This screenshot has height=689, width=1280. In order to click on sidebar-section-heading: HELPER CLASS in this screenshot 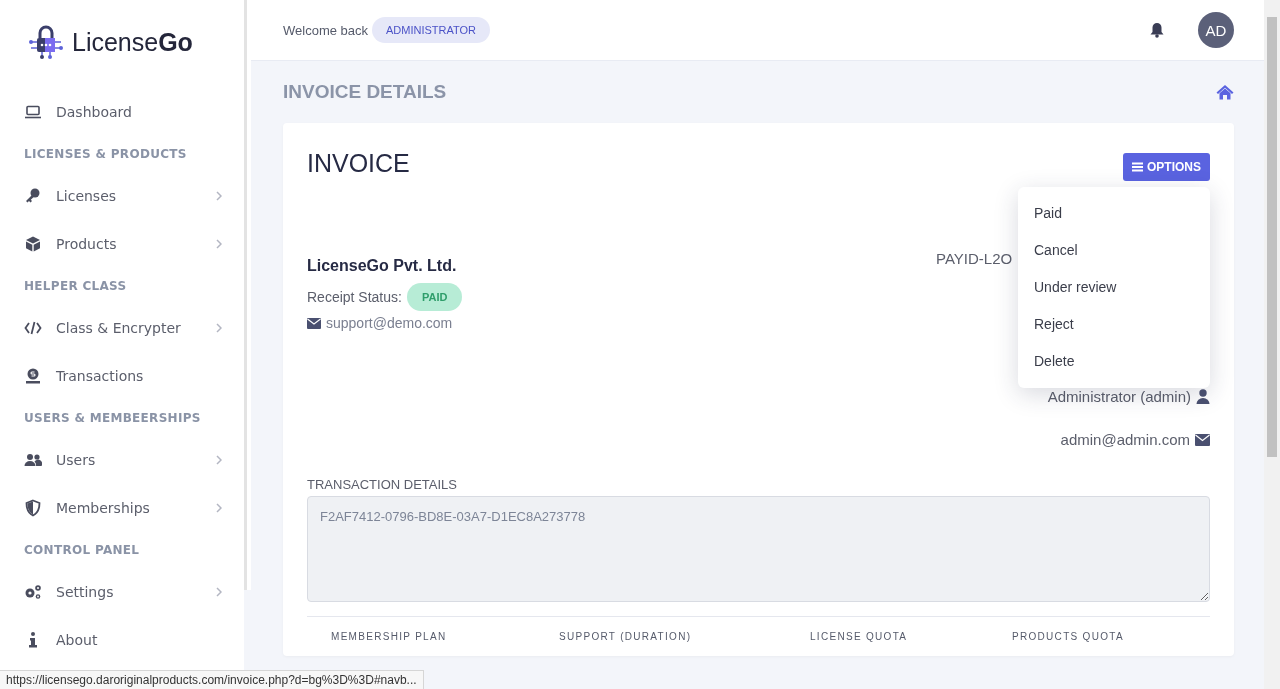, I will do `click(75, 286)`.